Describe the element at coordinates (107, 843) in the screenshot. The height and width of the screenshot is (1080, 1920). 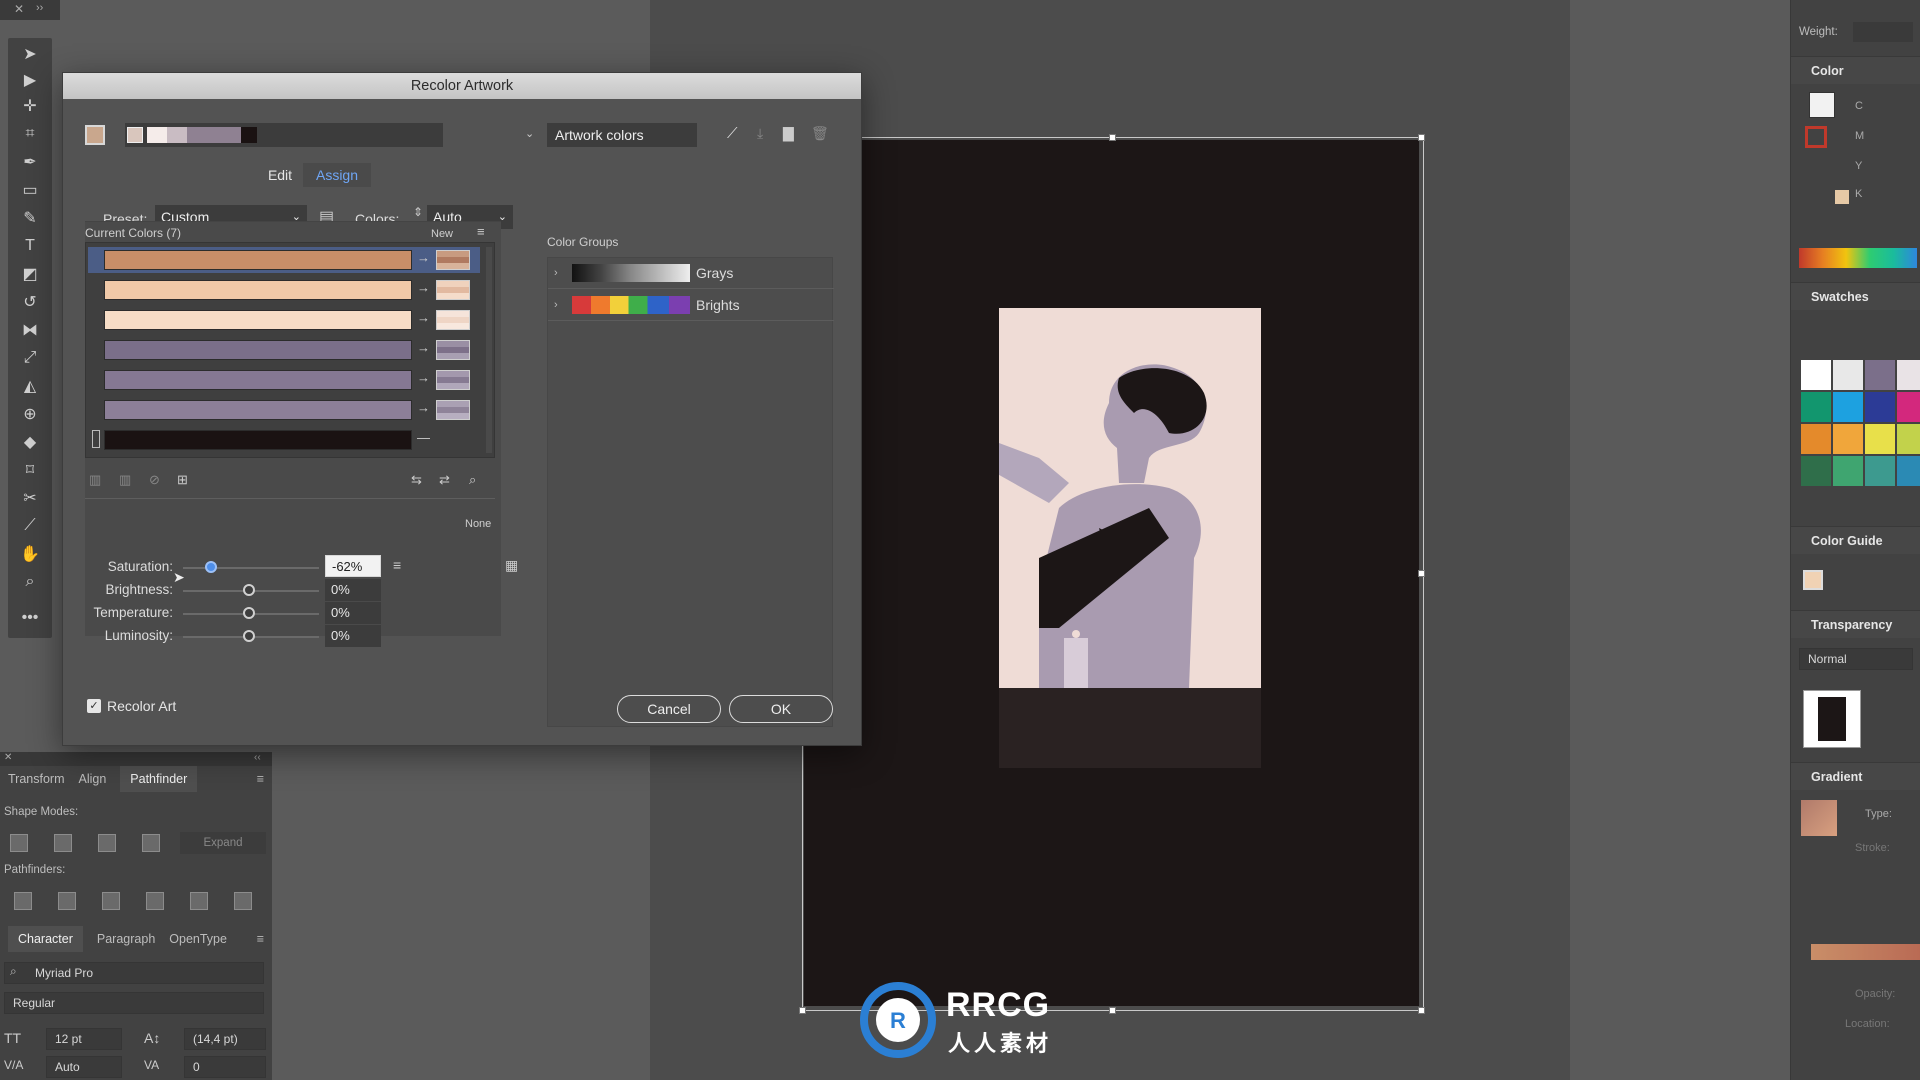
I see `intersect-button` at that location.